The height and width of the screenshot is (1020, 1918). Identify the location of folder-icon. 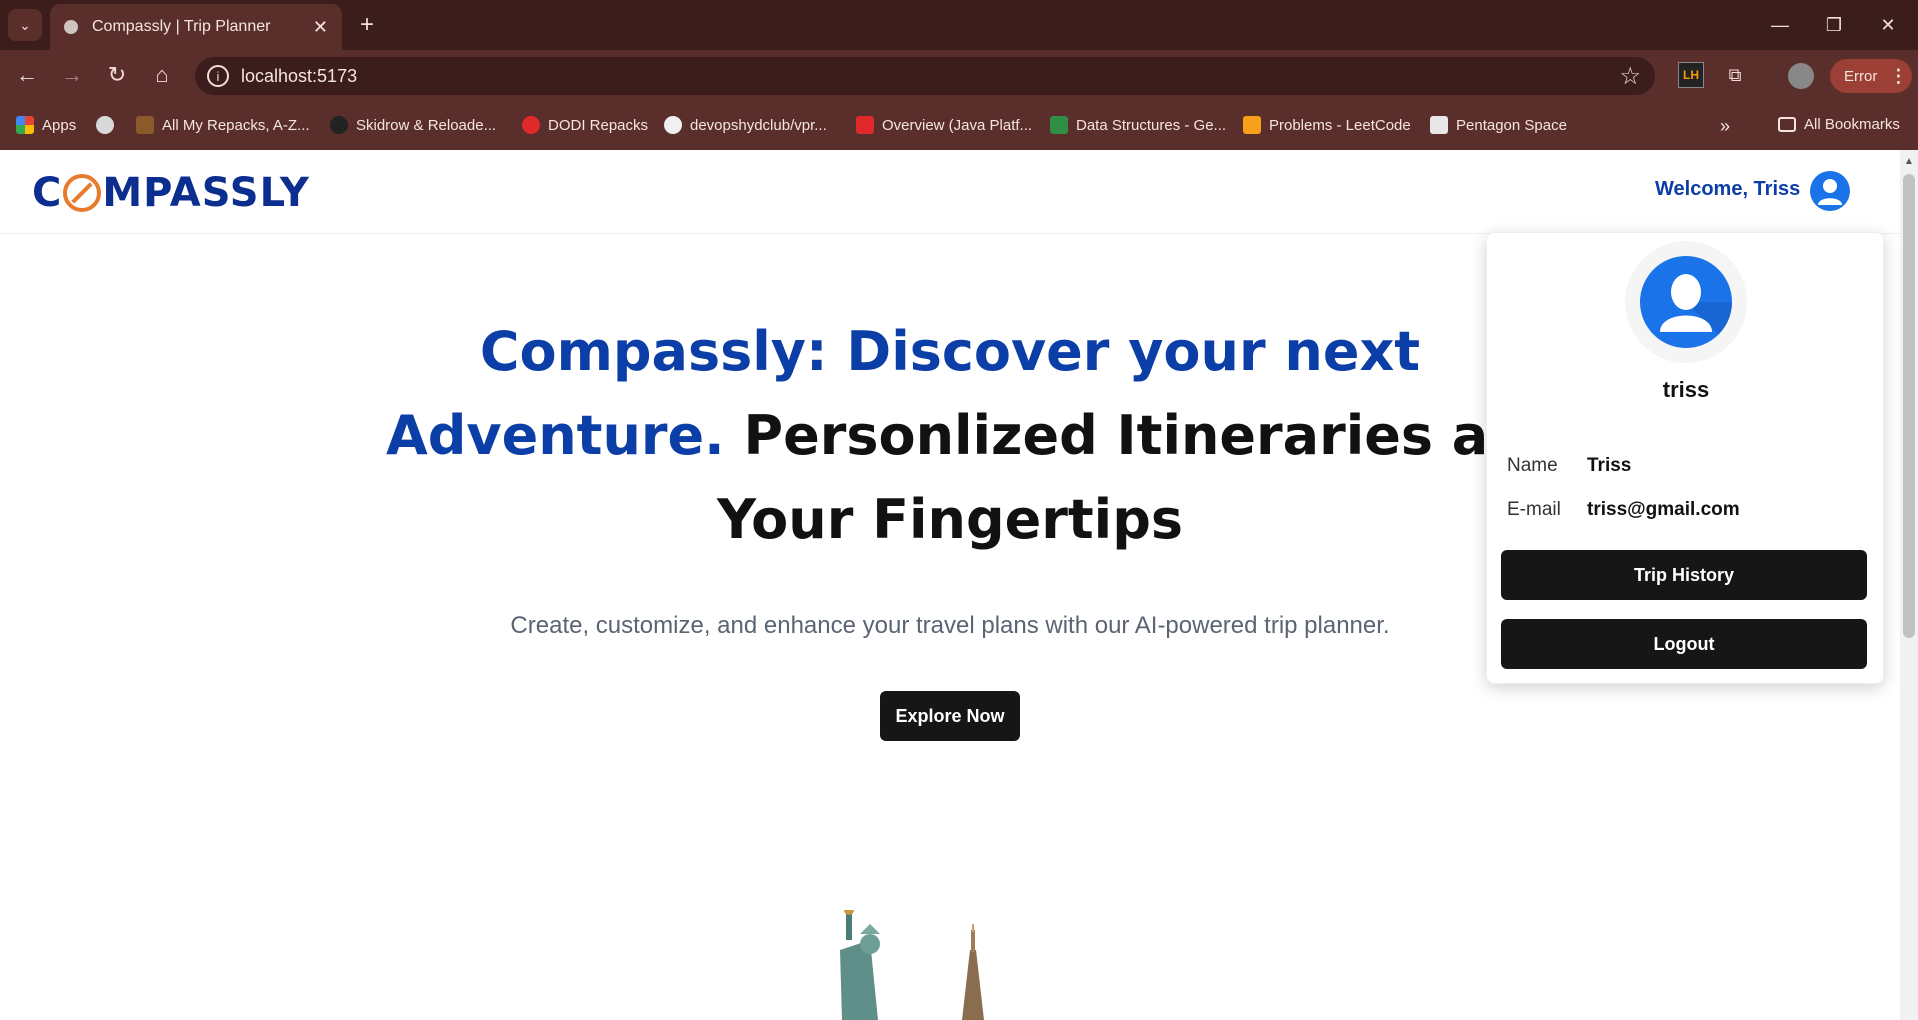
(1787, 124).